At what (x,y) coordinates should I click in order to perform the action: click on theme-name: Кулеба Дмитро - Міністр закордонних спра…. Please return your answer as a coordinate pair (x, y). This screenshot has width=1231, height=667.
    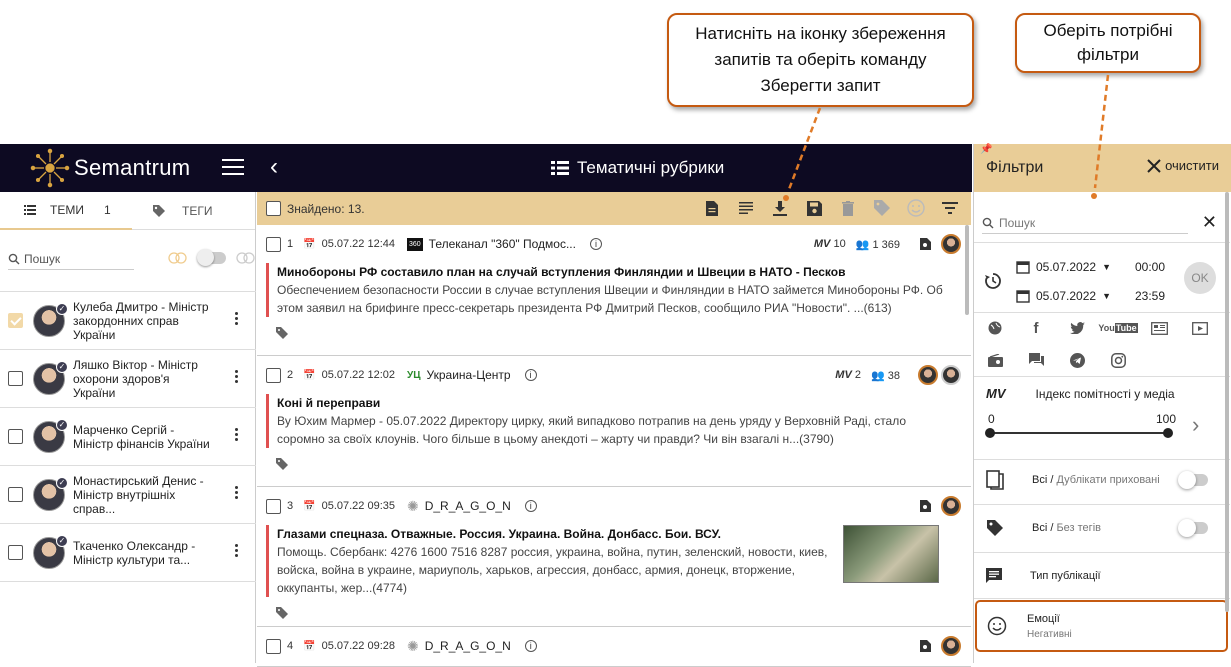
    Looking at the image, I should click on (141, 320).